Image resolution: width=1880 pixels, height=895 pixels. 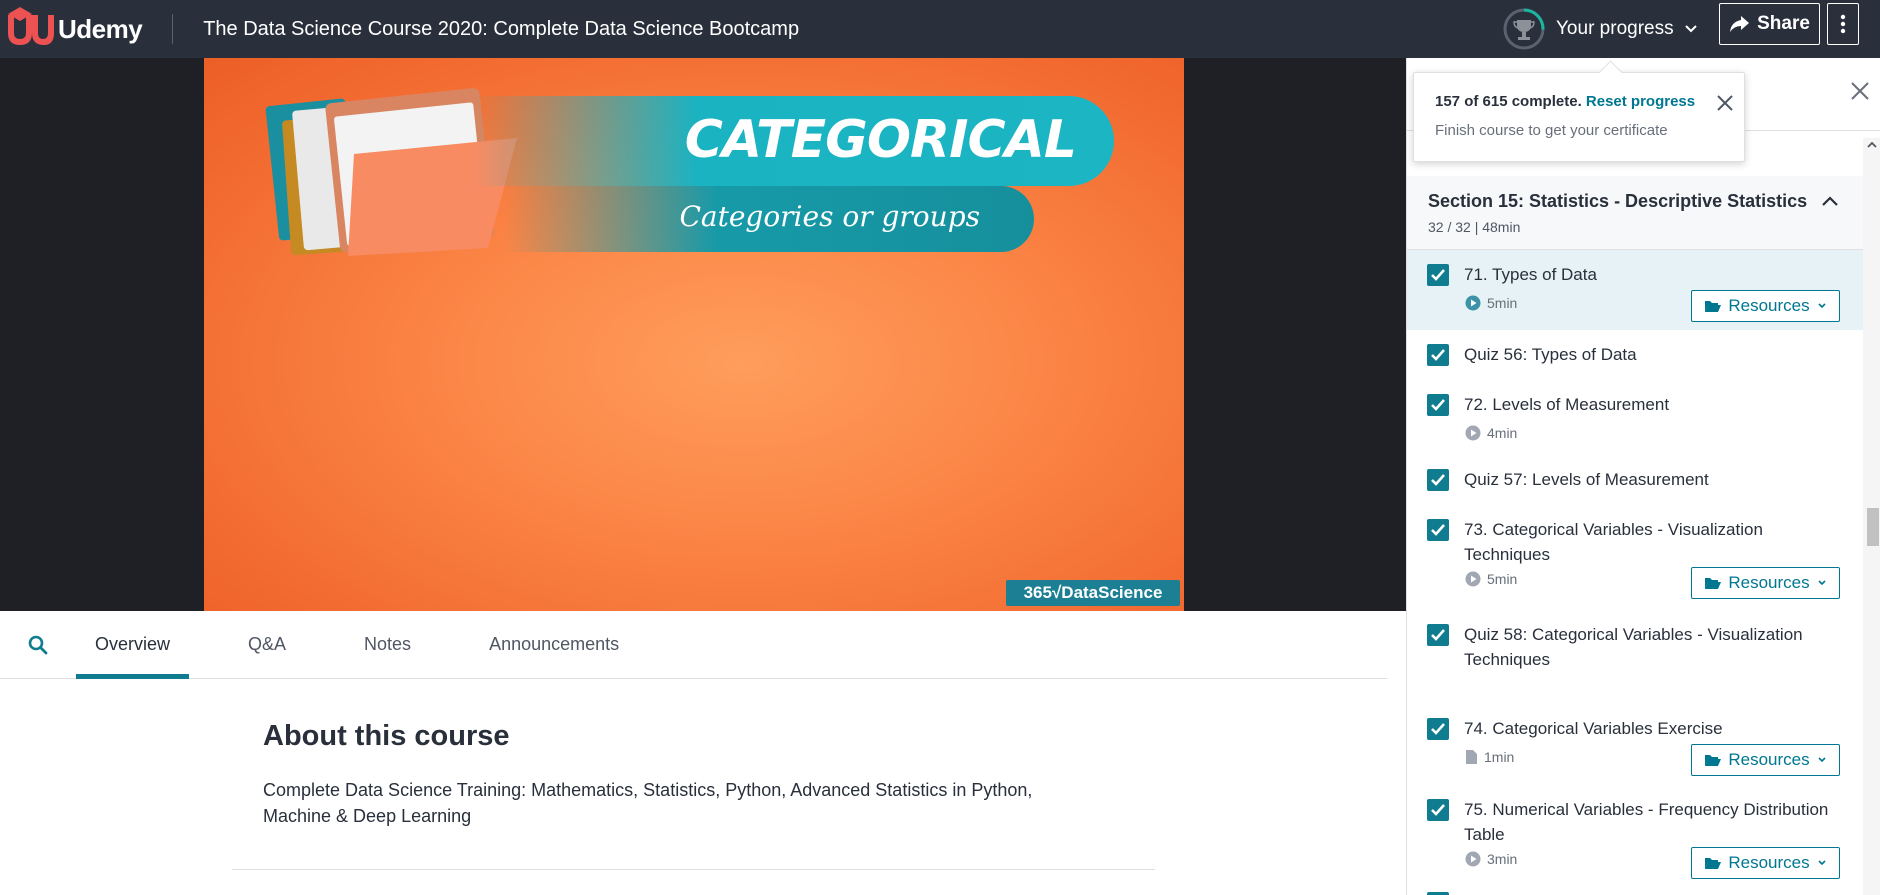 What do you see at coordinates (1635, 290) in the screenshot?
I see `lecture-item: 71. Types of Data 5min Resources` at bounding box center [1635, 290].